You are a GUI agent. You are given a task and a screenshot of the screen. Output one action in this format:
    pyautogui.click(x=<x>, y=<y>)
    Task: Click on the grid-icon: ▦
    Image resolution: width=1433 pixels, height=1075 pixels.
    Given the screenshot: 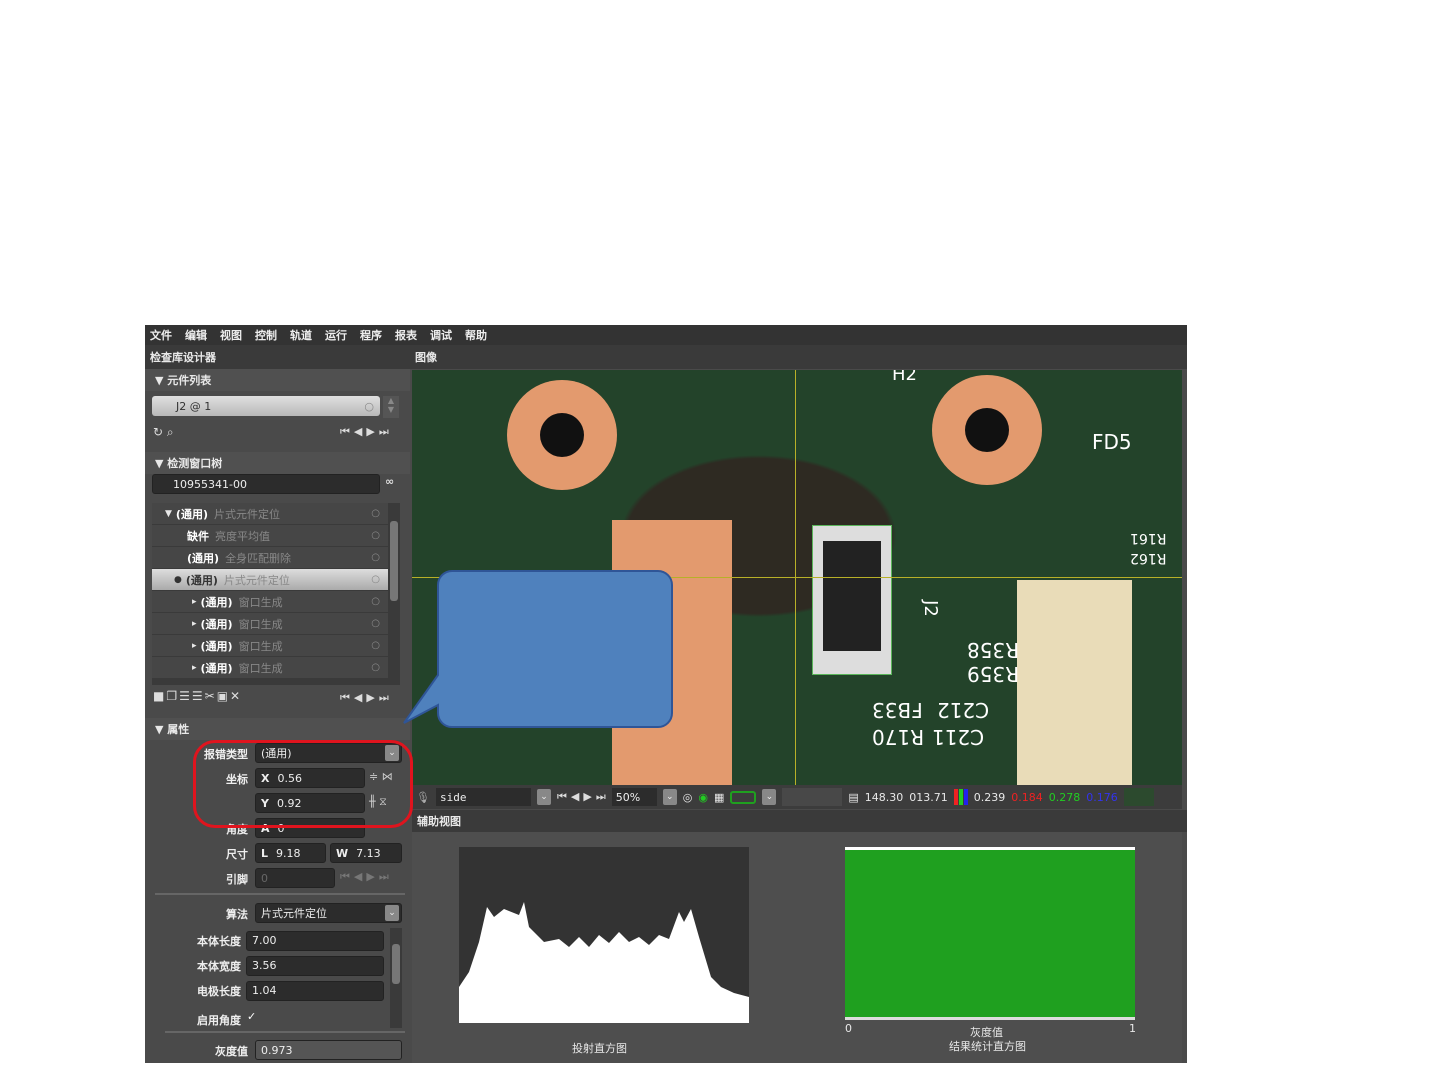 What is the action you would take?
    pyautogui.click(x=719, y=797)
    